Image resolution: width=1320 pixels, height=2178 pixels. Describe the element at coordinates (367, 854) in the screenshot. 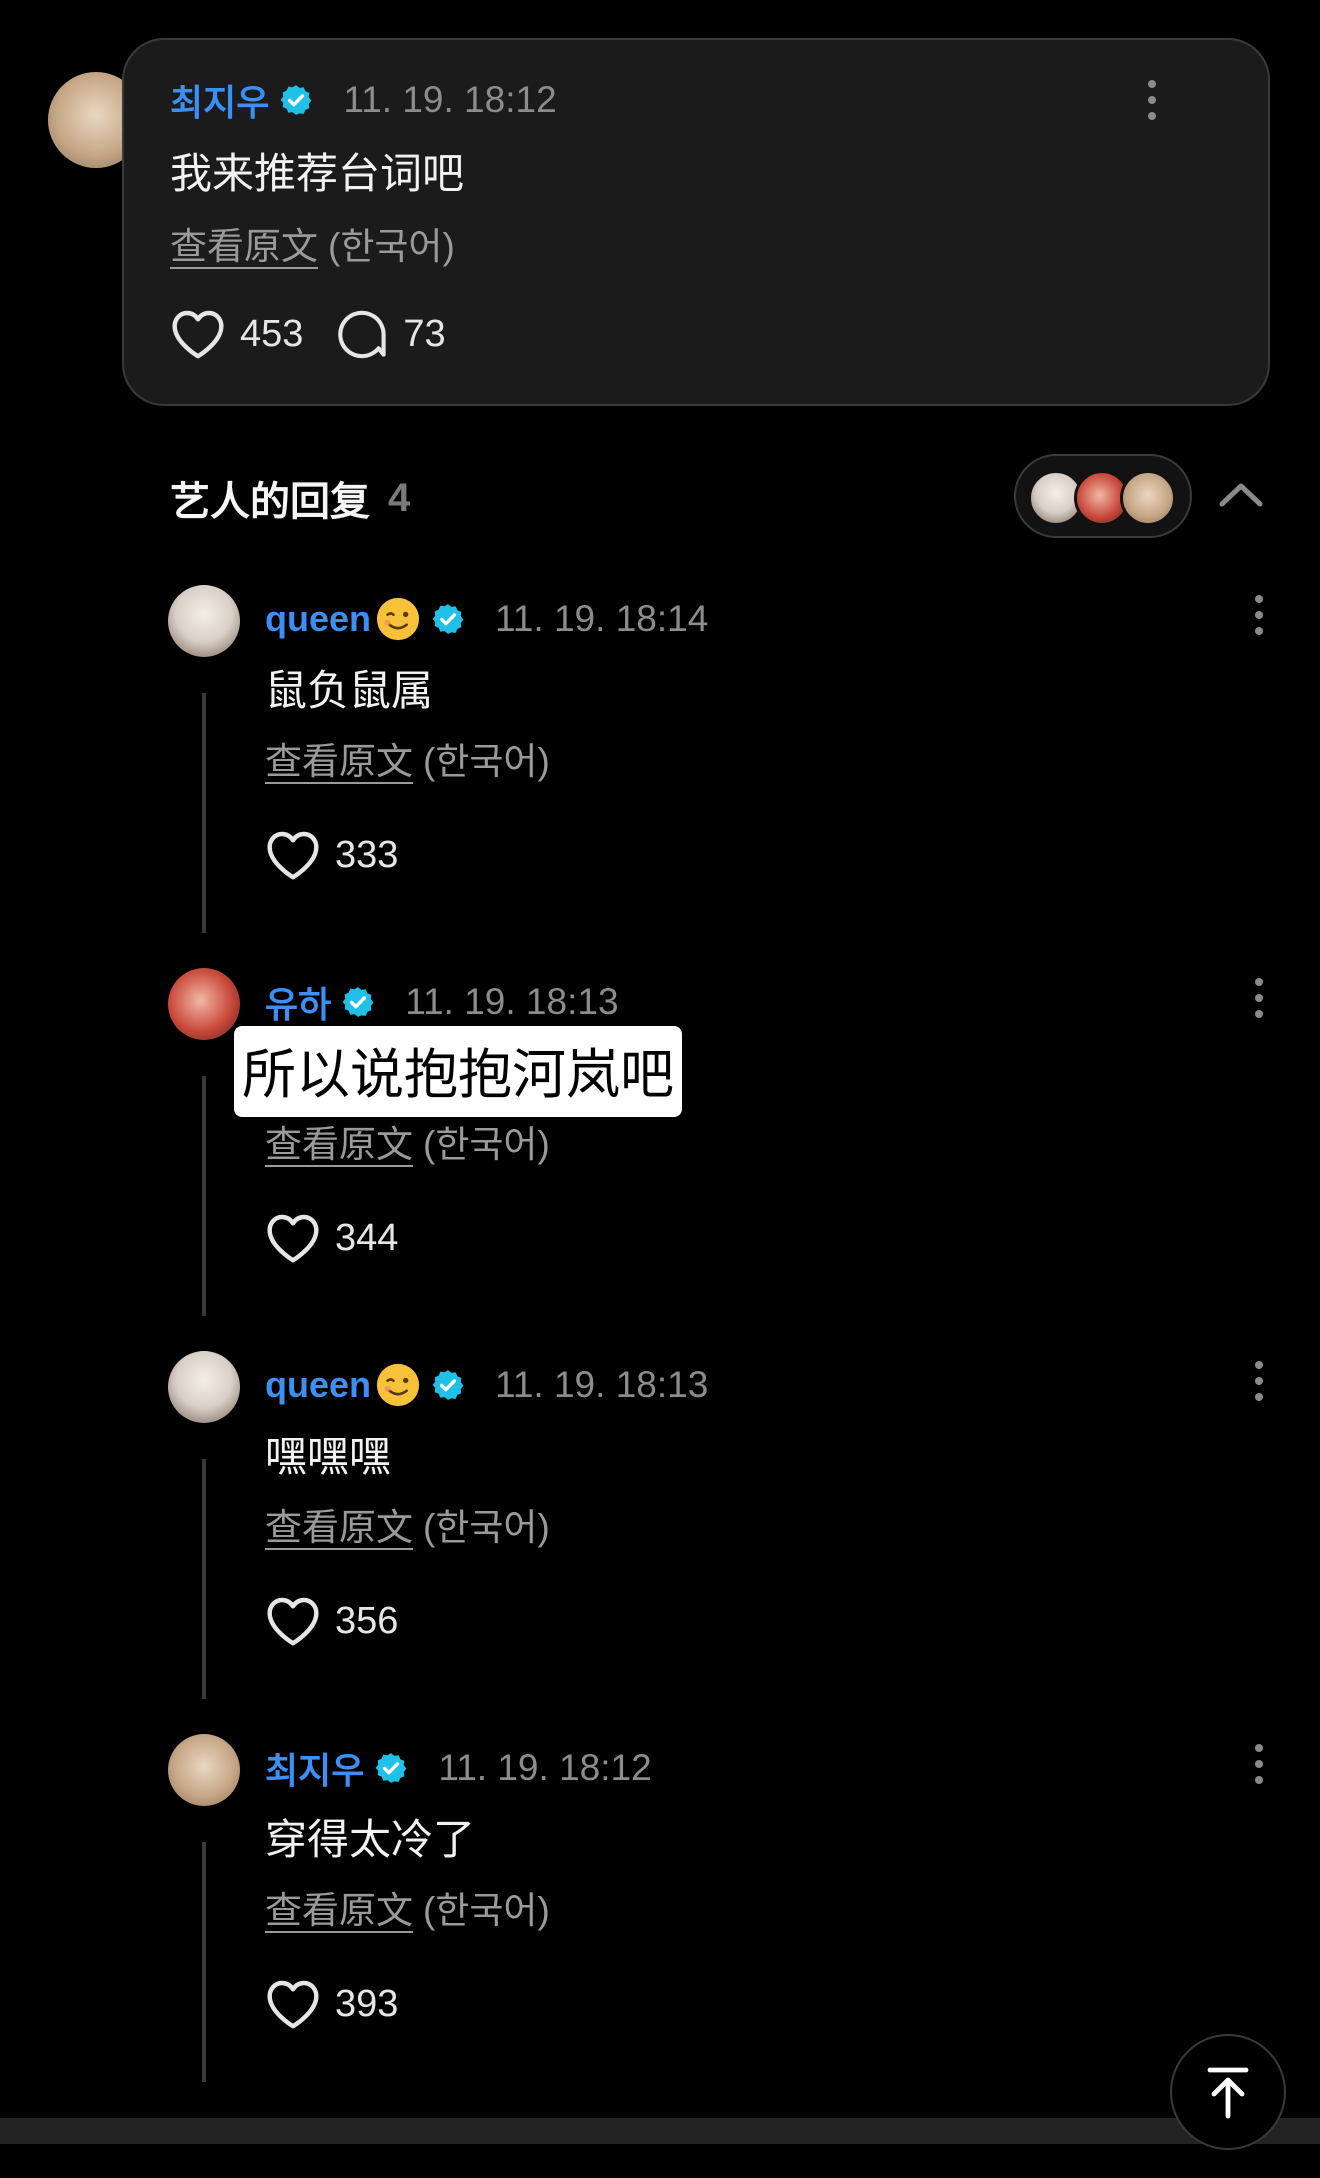

I see `like-count: 333` at that location.